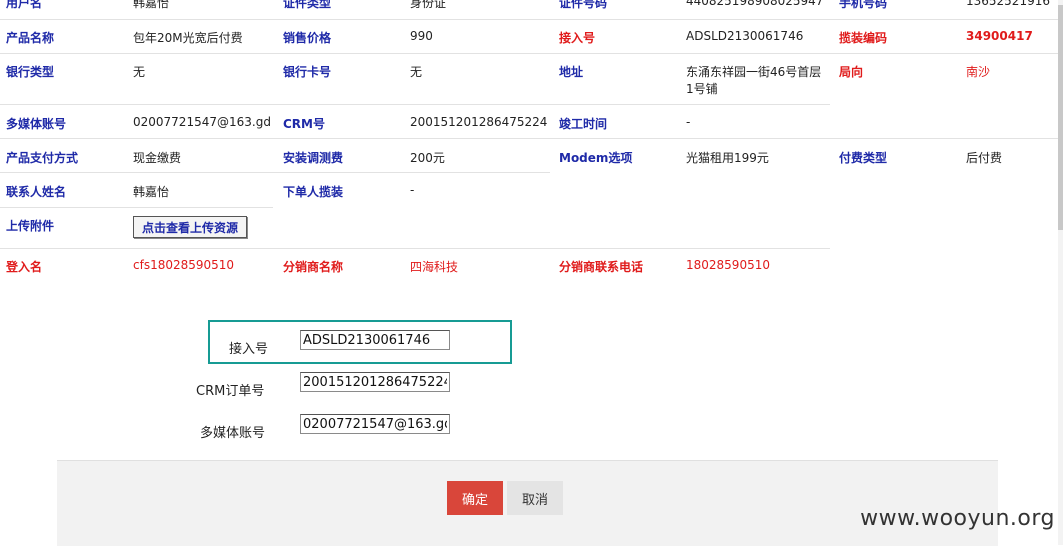 This screenshot has width=1063, height=546. I want to click on access-number-value: ADSLD2130061746, so click(745, 36).